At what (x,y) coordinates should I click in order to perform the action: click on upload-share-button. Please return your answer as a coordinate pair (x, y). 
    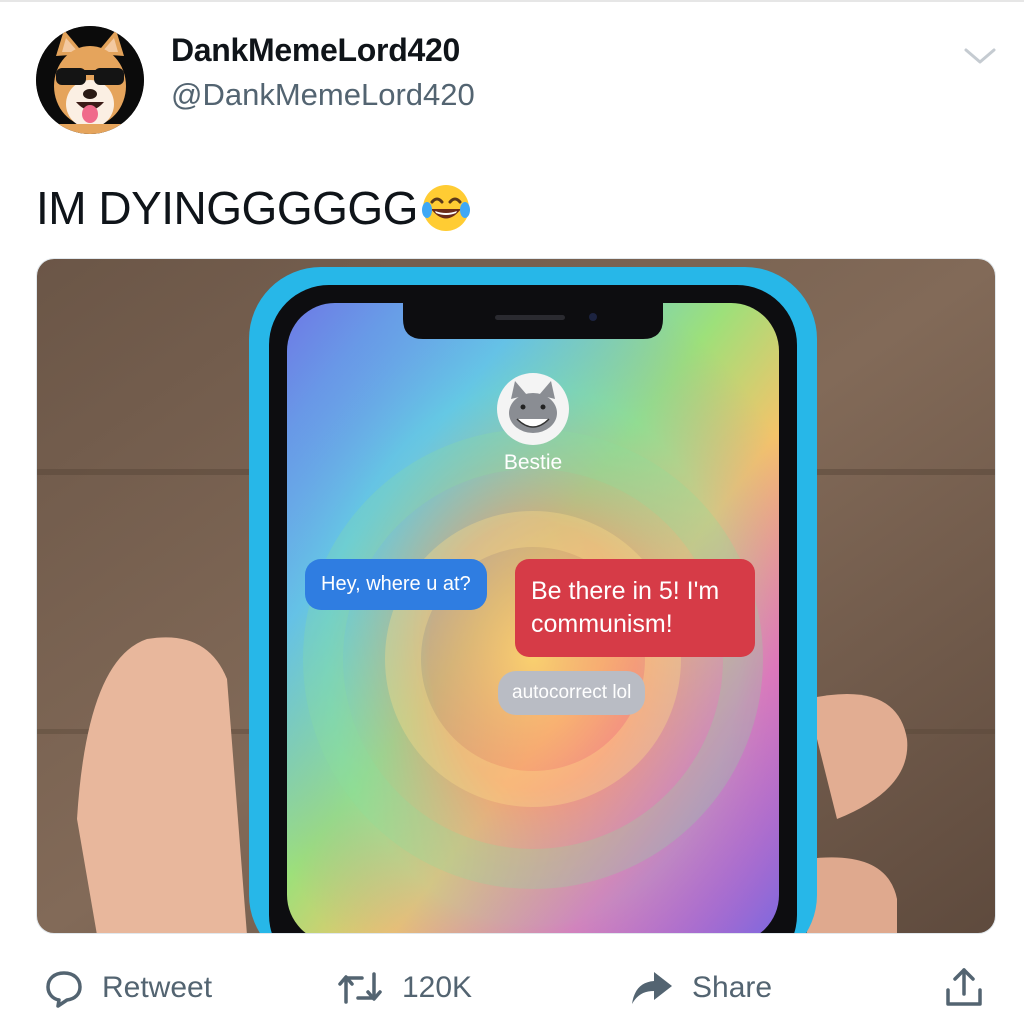
    Looking at the image, I should click on (964, 988).